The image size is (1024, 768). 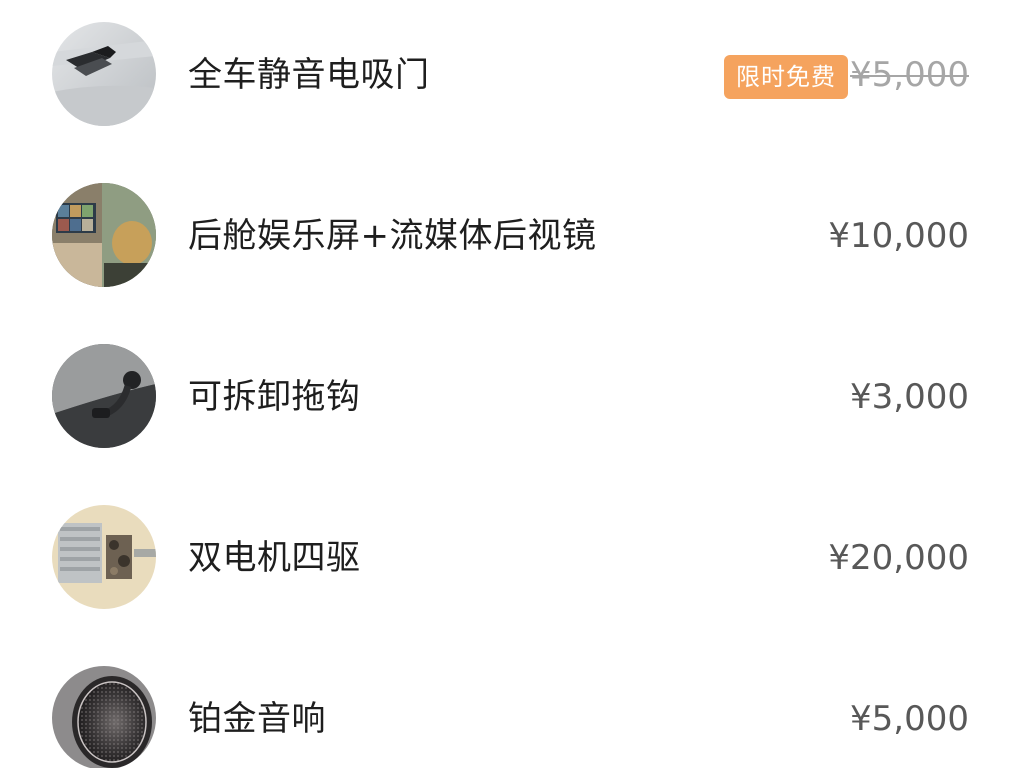 I want to click on dual-motor-awd-thumb, so click(x=104, y=557).